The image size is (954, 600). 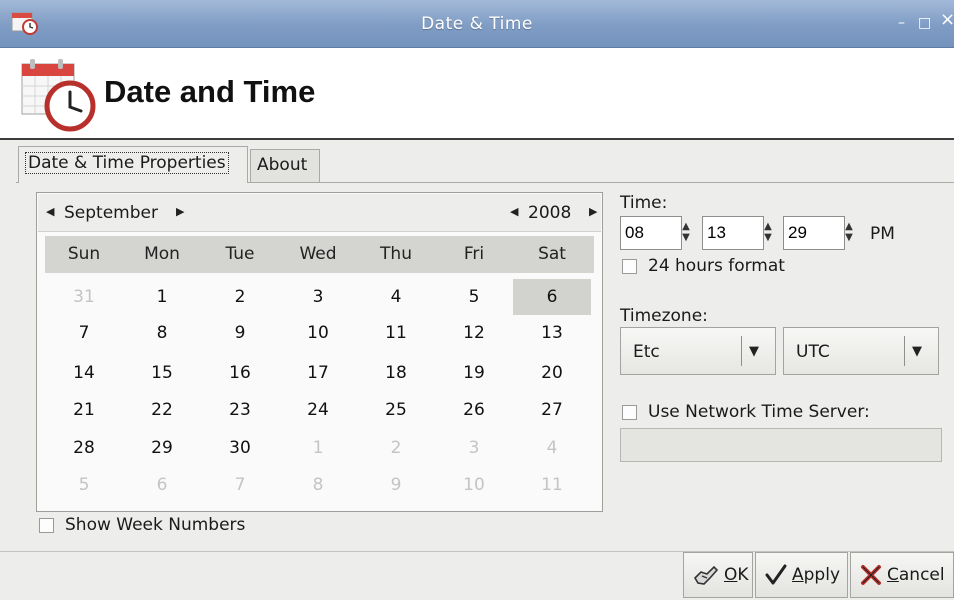 What do you see at coordinates (759, 412) in the screenshot?
I see `use-network-time-label: Use Network Time Server:` at bounding box center [759, 412].